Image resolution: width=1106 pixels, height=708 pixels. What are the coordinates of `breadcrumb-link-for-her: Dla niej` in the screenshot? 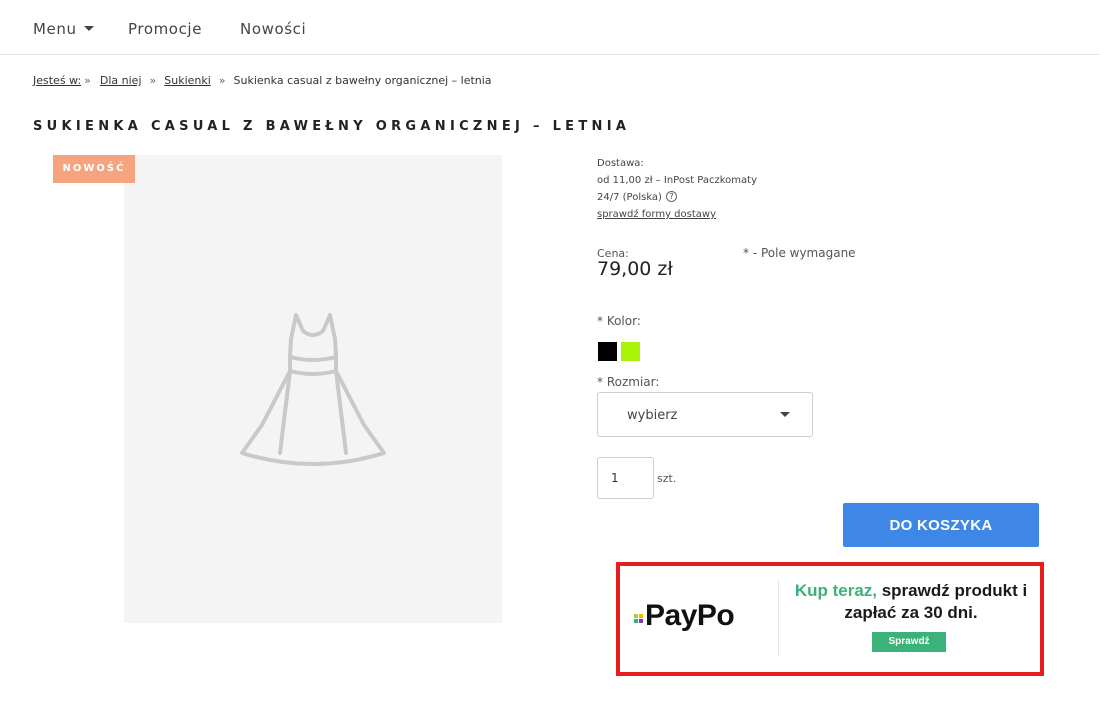 It's located at (121, 80).